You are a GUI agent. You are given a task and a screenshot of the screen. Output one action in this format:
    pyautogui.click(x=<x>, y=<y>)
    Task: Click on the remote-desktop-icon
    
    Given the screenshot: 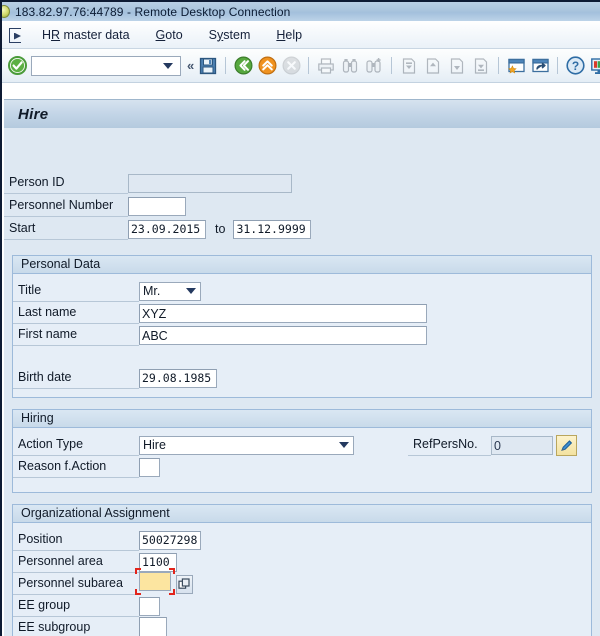 What is the action you would take?
    pyautogui.click(x=6, y=11)
    